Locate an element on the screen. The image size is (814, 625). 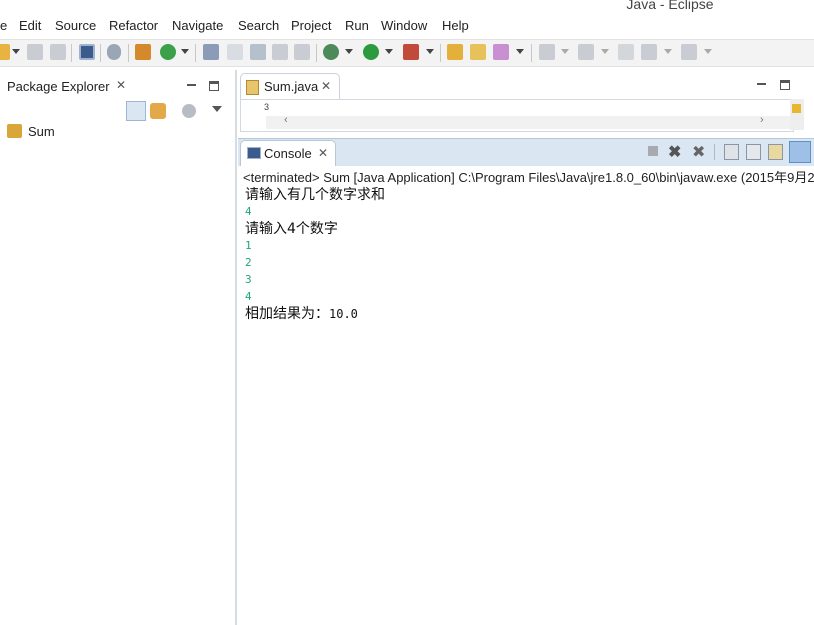
collapse-all-icon is located at coordinates (136, 111).